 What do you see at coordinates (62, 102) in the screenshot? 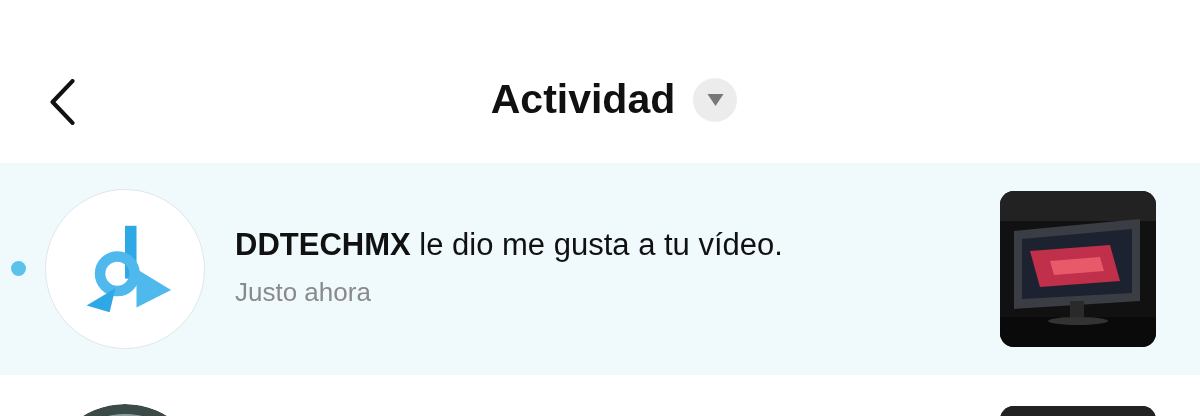
I see `back-icon` at bounding box center [62, 102].